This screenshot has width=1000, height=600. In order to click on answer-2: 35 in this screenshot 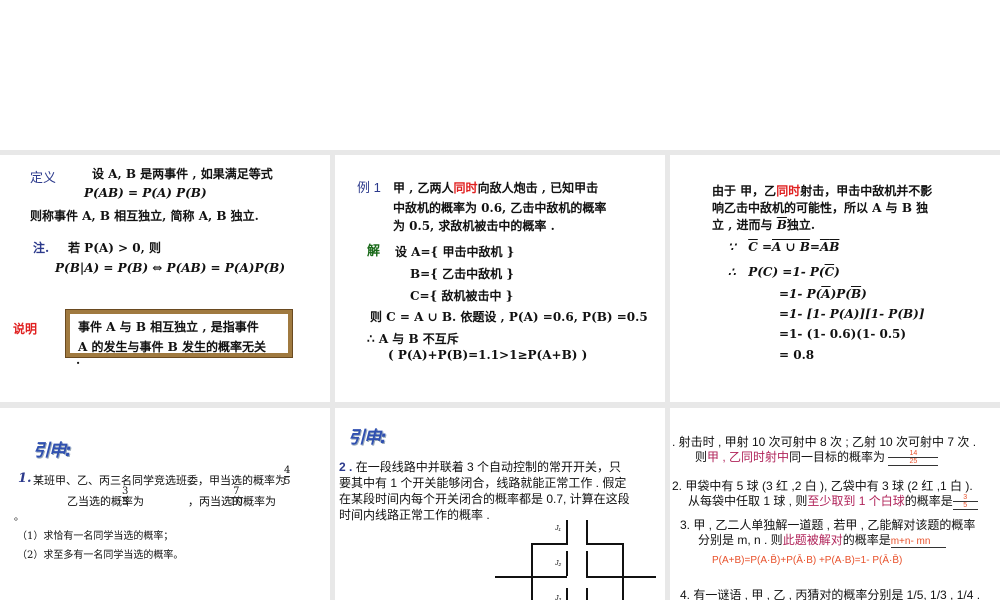, I will do `click(965, 502)`.